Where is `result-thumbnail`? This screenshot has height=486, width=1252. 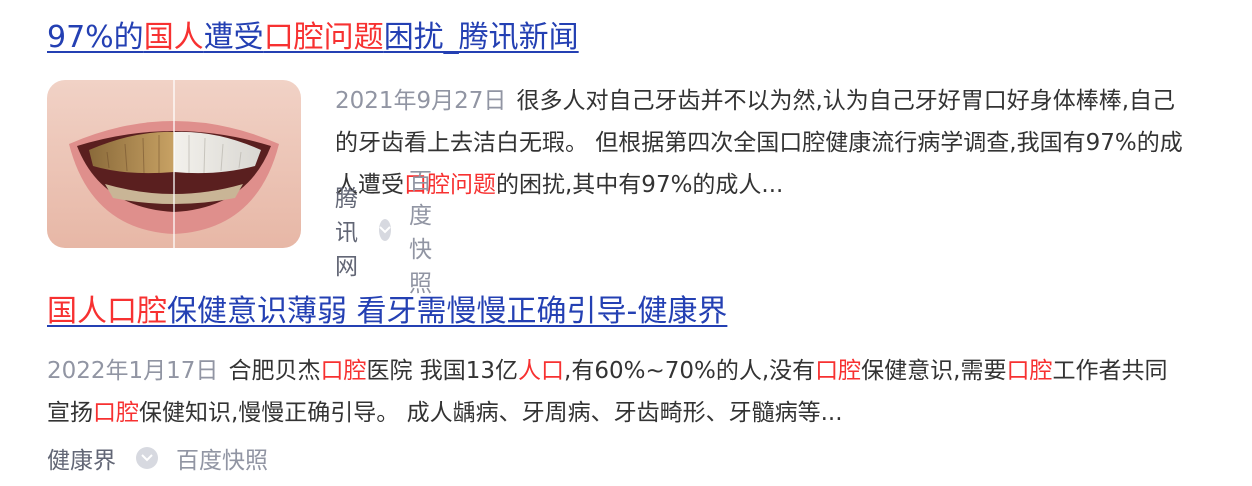 result-thumbnail is located at coordinates (174, 164).